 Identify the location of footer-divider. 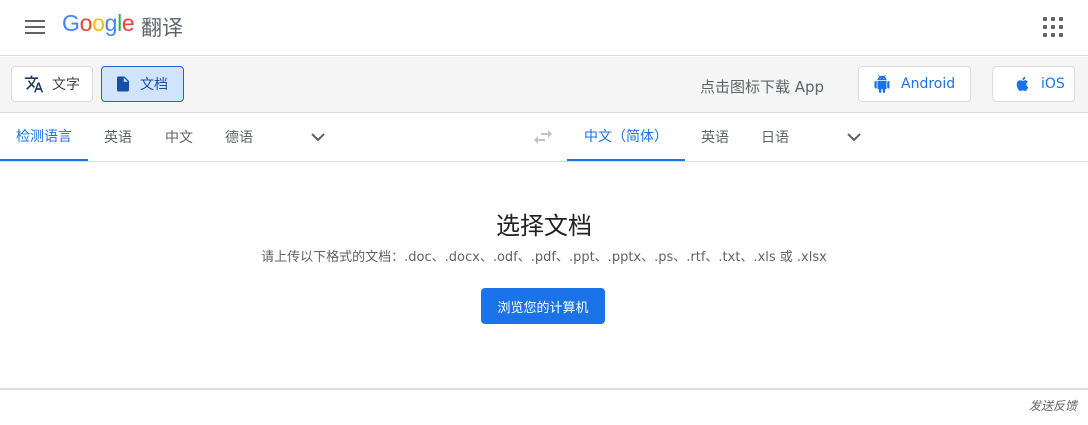
(544, 389).